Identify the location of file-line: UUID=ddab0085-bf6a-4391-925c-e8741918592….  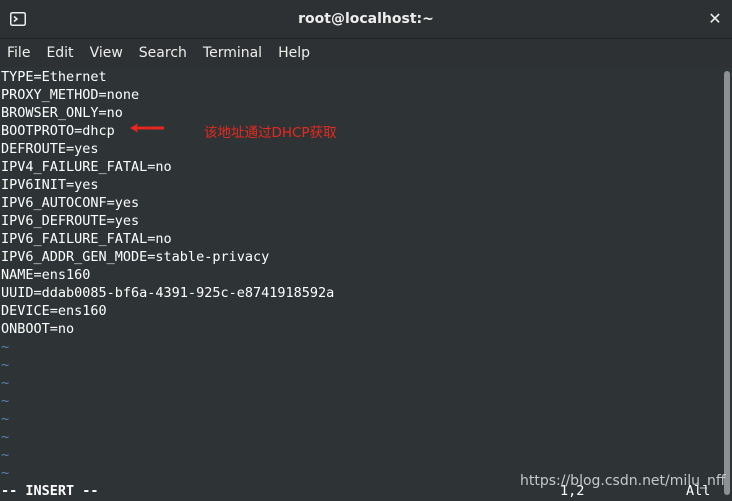
(168, 293).